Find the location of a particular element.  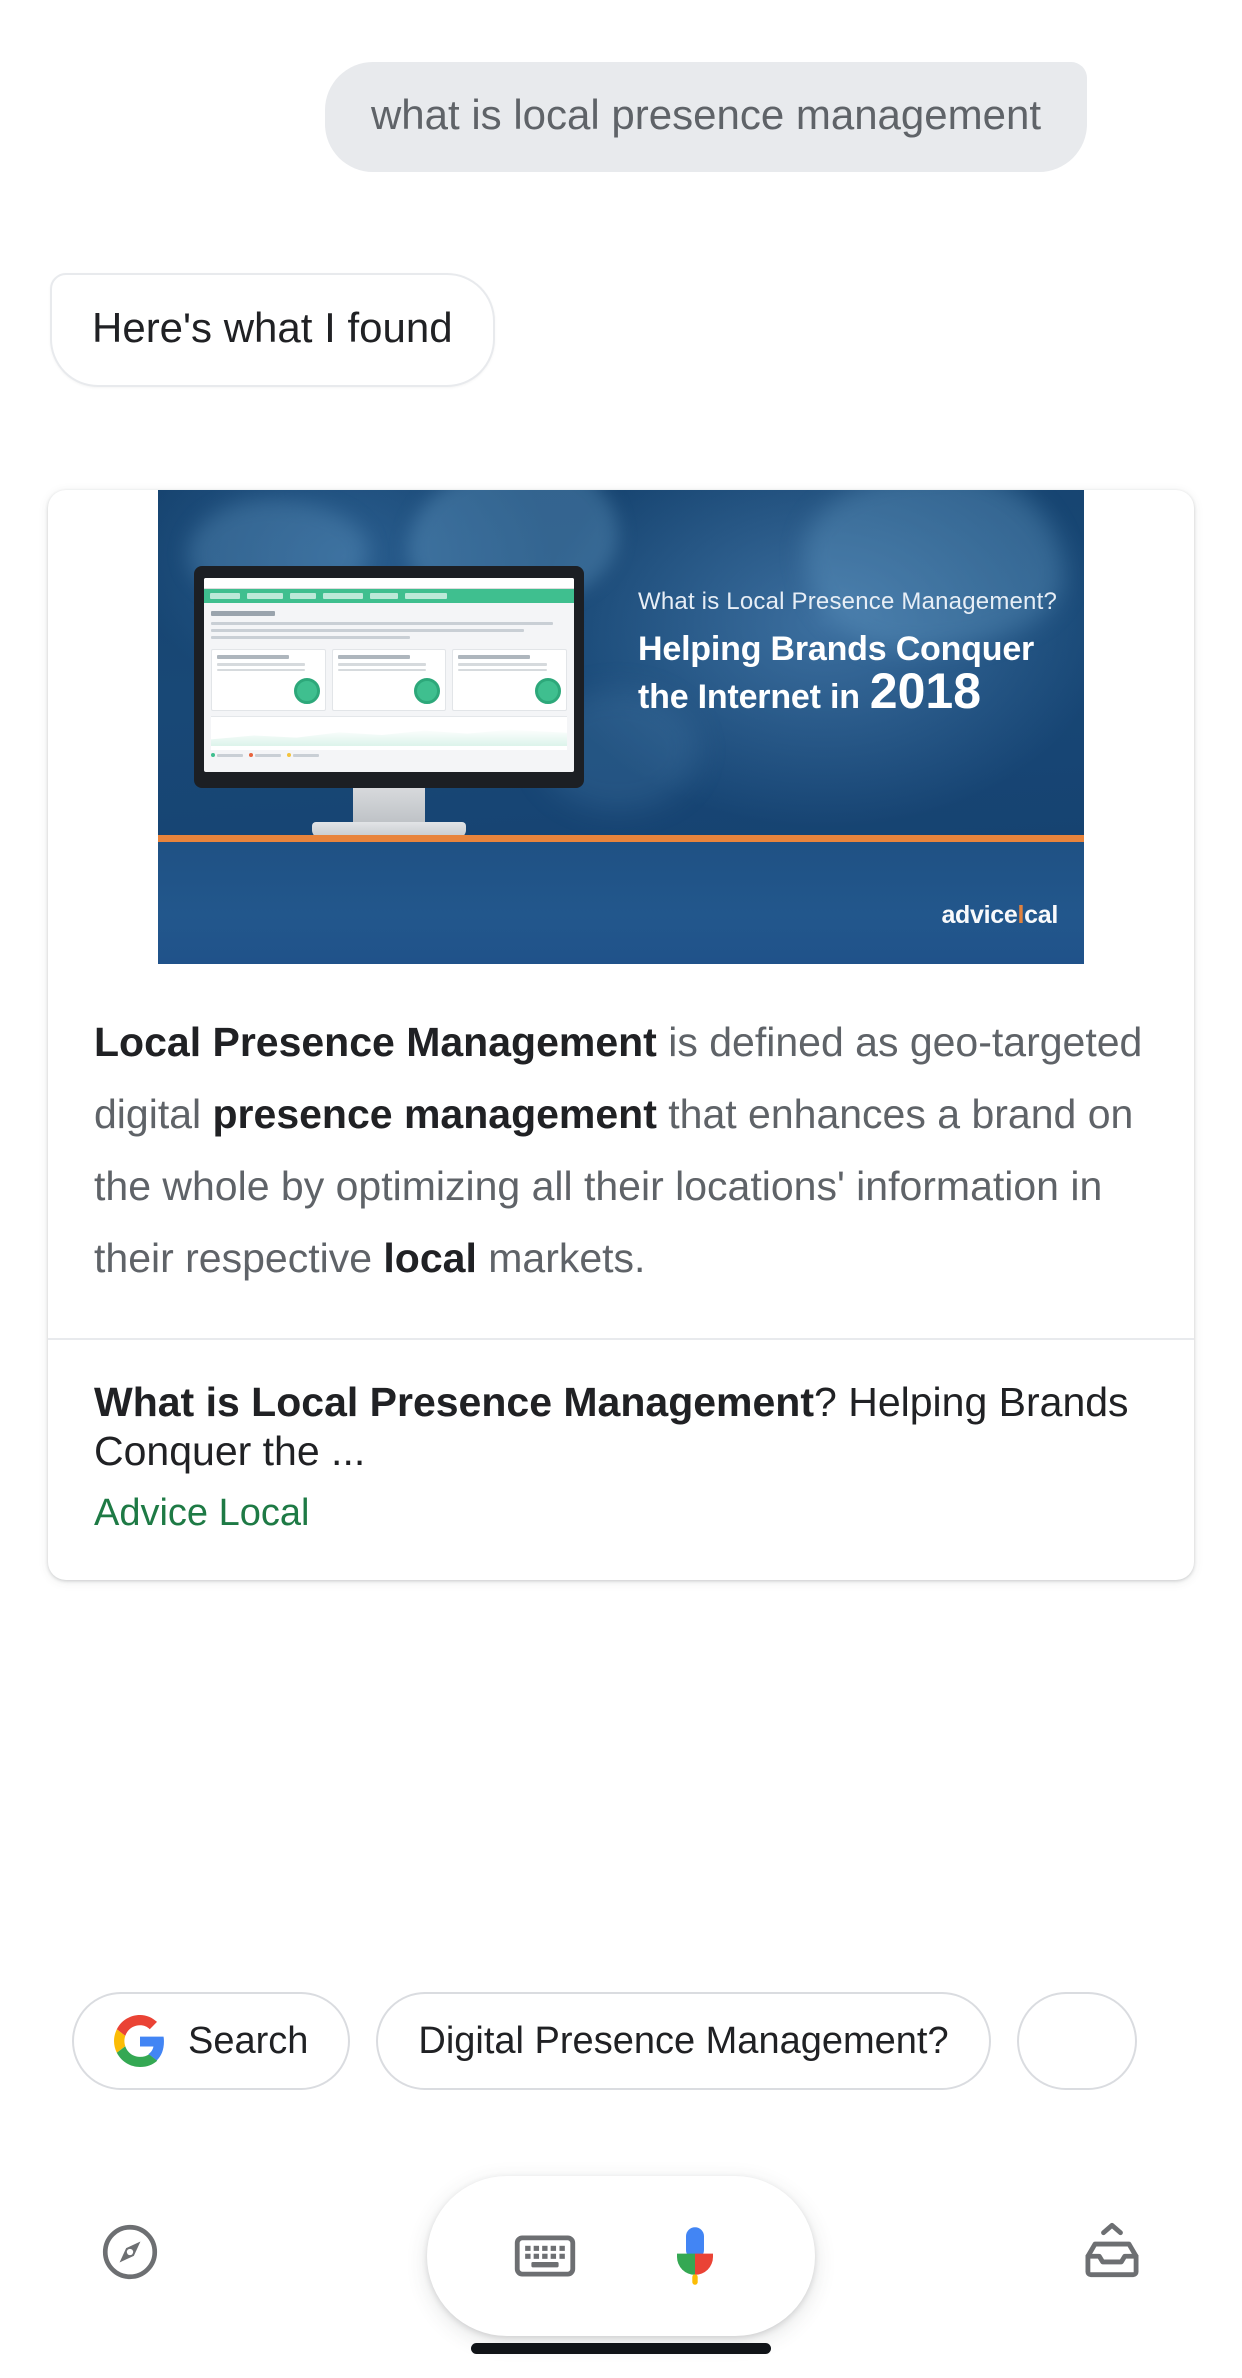

banner-headline-line2: the Internet in is located at coordinates (749, 697).